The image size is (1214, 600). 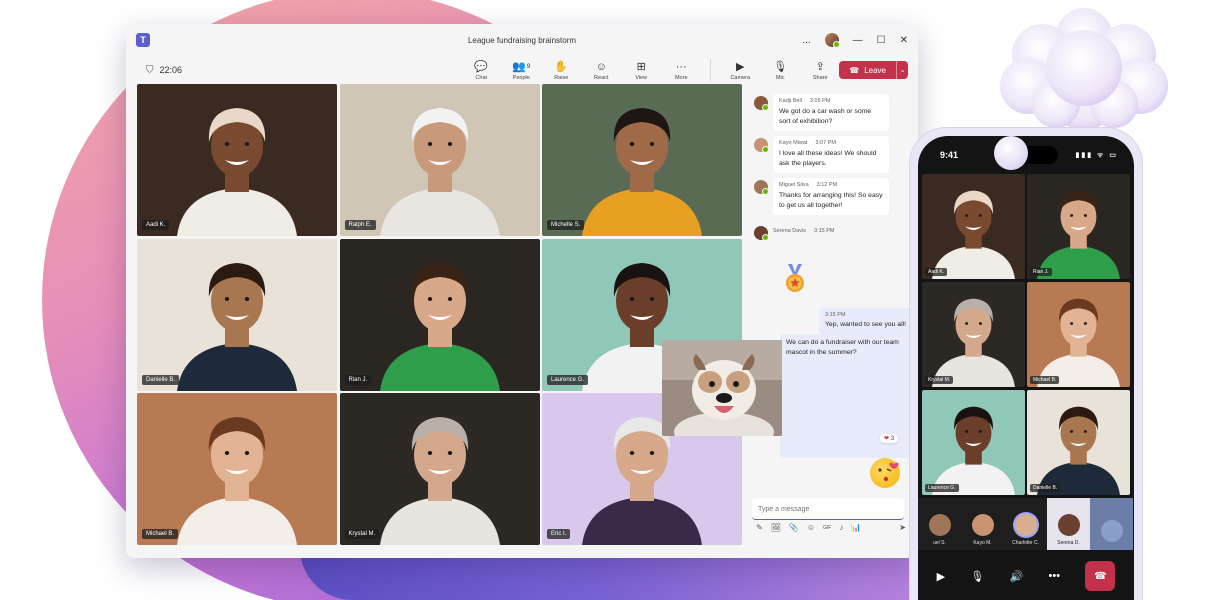 What do you see at coordinates (827, 528) in the screenshot?
I see `gif-icon: GIF` at bounding box center [827, 528].